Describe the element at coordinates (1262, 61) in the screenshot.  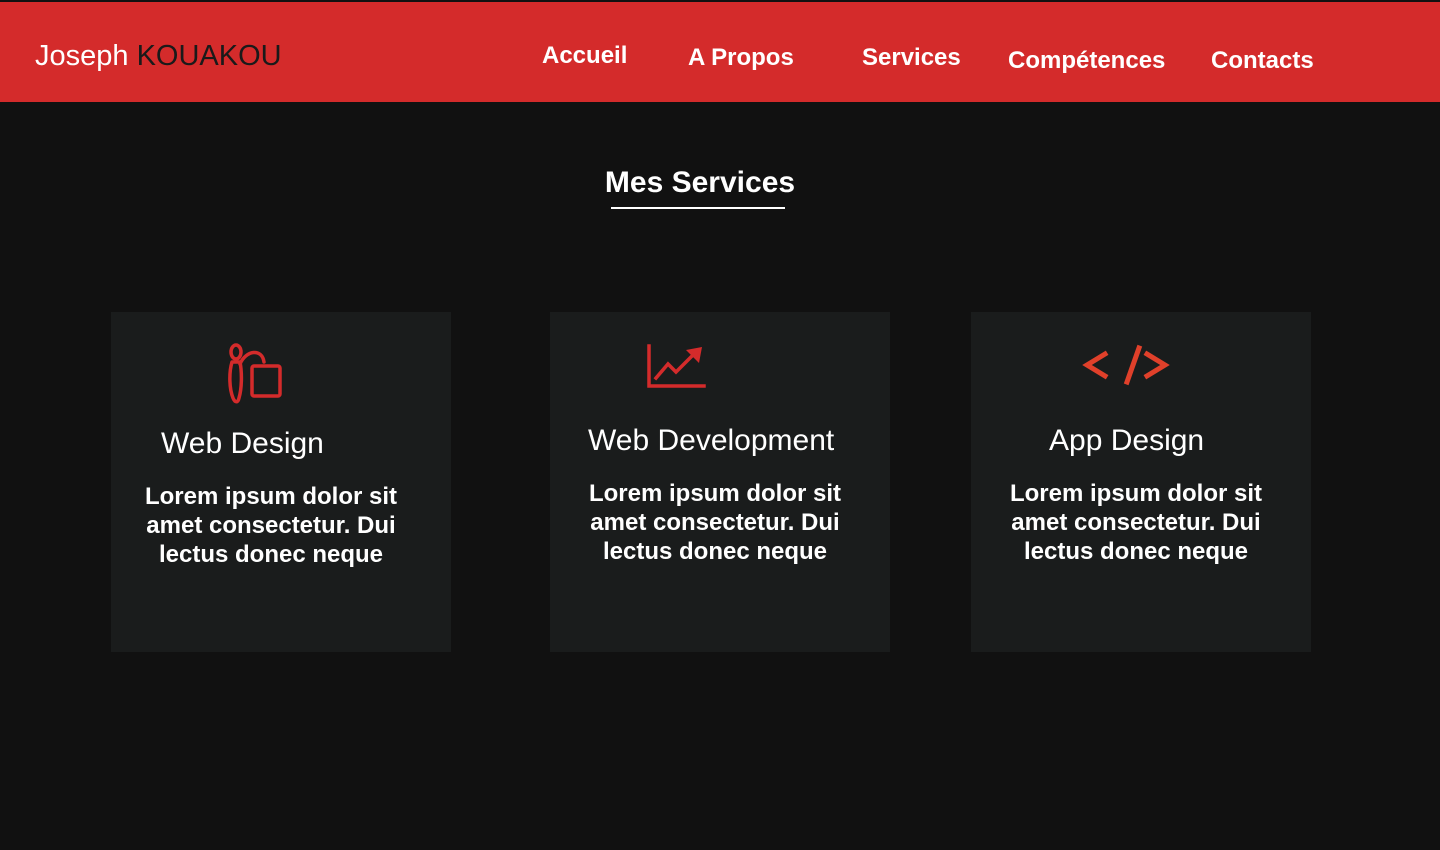
I see `nav-link-contacts: Contacts` at that location.